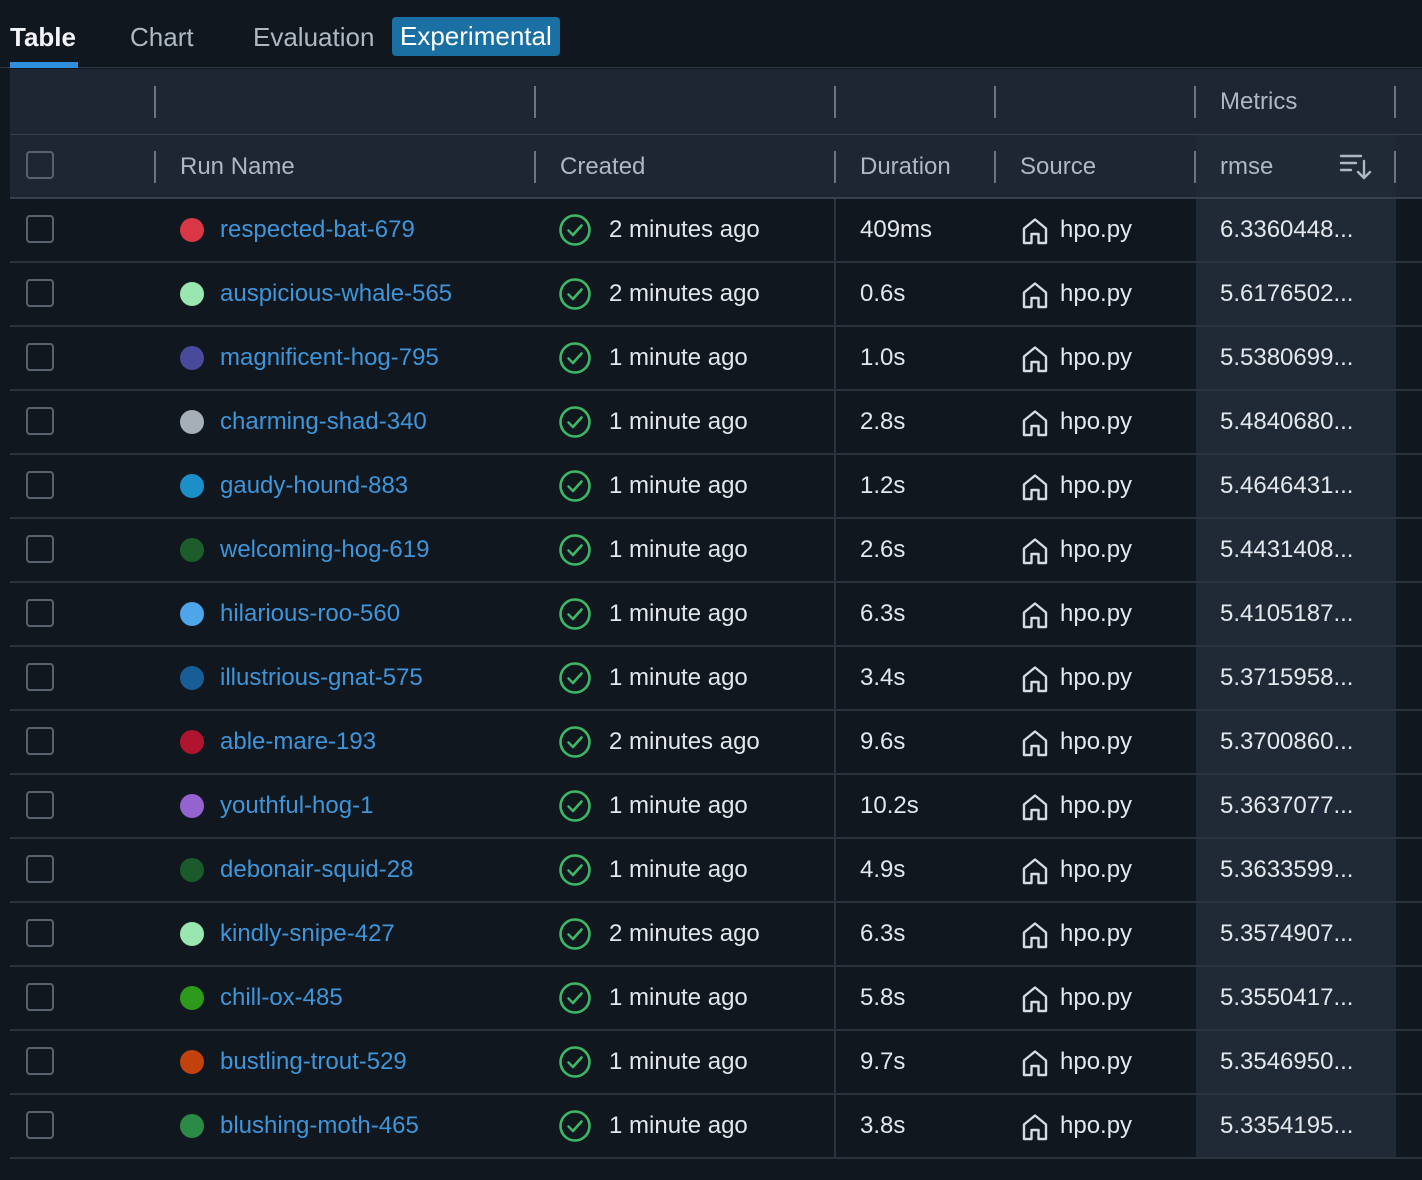 This screenshot has width=1422, height=1180. I want to click on run-name-link: charming-shad-340, so click(323, 422).